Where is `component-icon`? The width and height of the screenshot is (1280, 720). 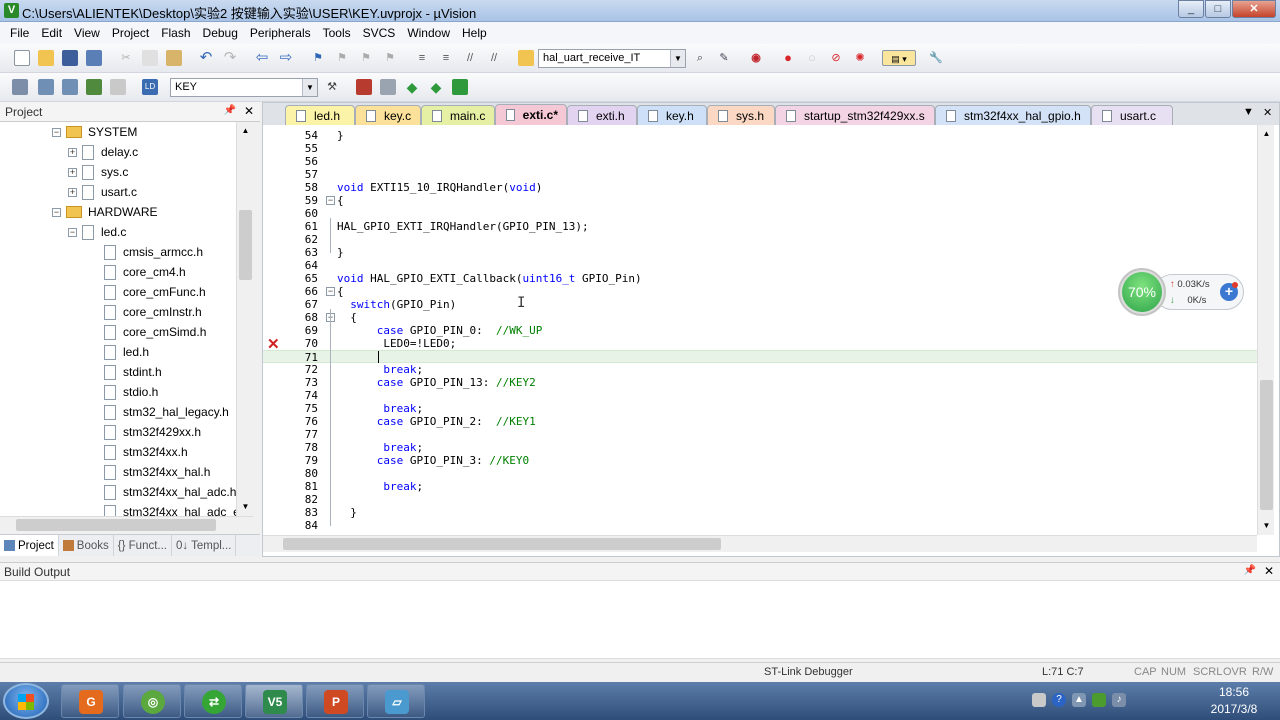 component-icon is located at coordinates (460, 87).